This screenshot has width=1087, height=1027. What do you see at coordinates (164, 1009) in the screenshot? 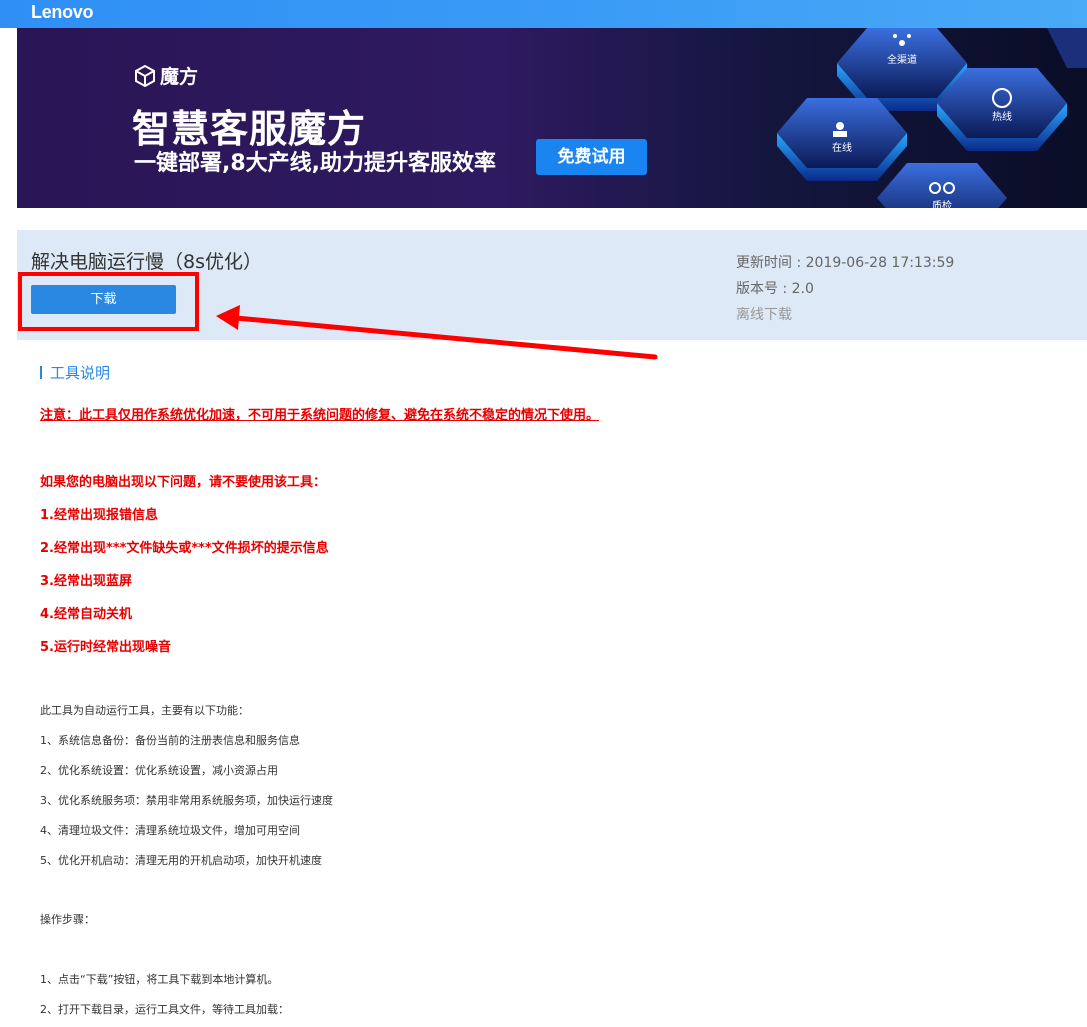
I see `step-item: 2、打开下载目录，运行工具文件，等待工具加载：` at bounding box center [164, 1009].